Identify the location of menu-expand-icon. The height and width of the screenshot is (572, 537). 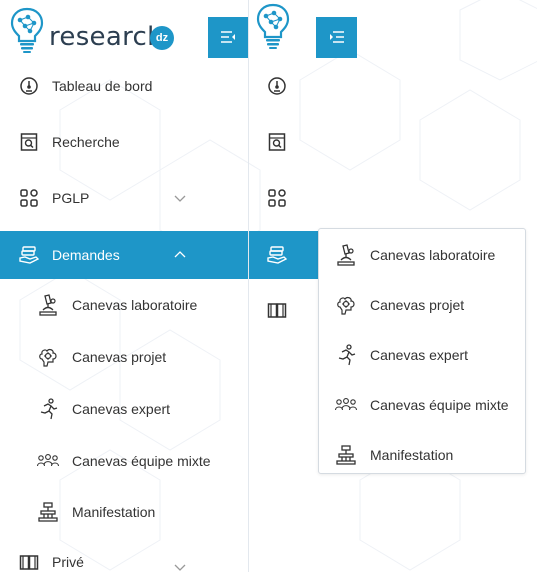
(337, 37).